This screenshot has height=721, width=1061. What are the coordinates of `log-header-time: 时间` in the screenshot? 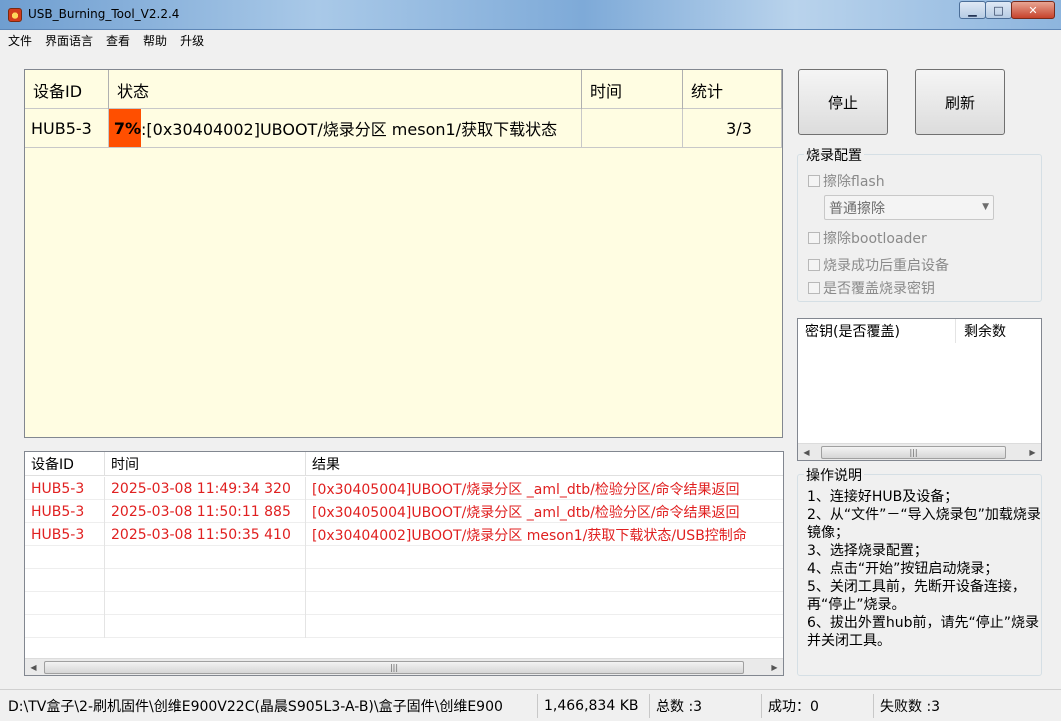 It's located at (205, 464).